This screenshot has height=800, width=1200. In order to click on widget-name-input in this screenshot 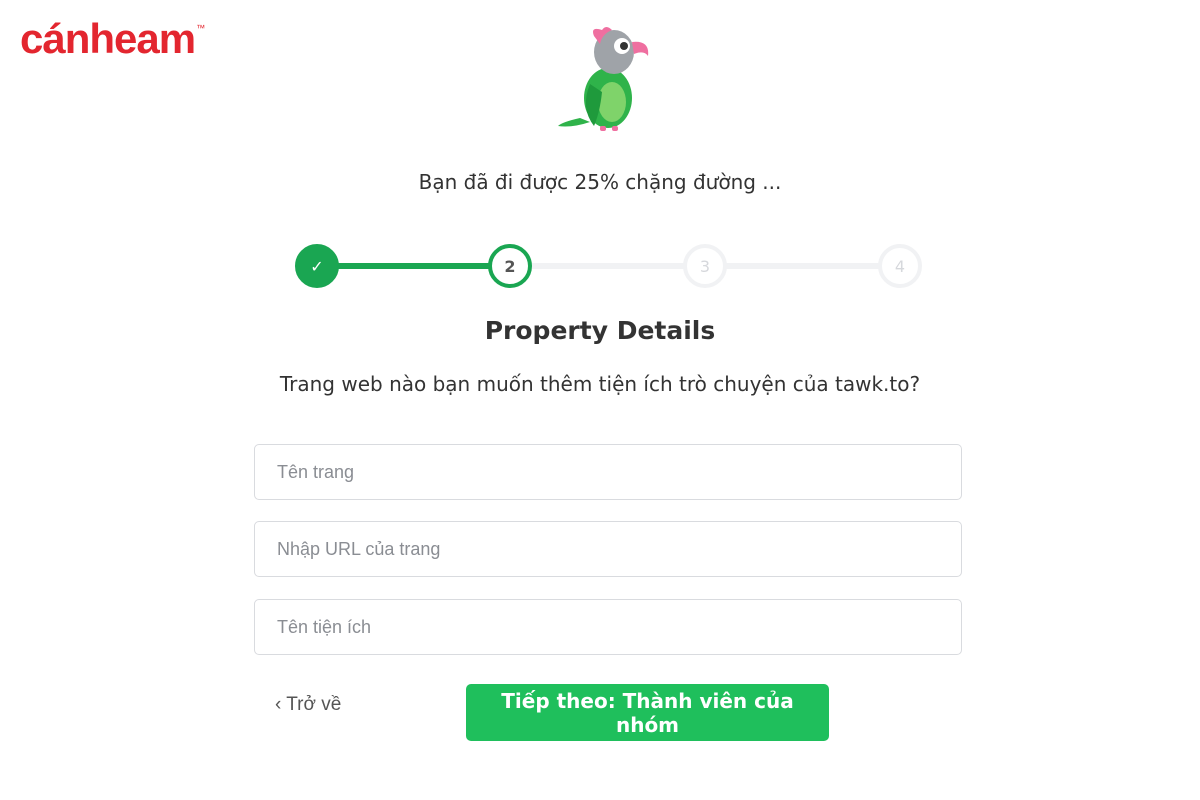, I will do `click(608, 627)`.